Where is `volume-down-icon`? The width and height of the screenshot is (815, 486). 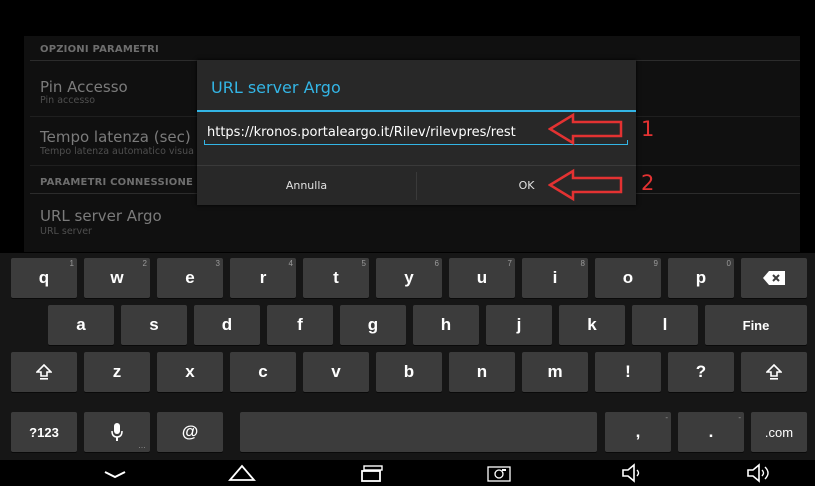
volume-down-icon is located at coordinates (633, 473).